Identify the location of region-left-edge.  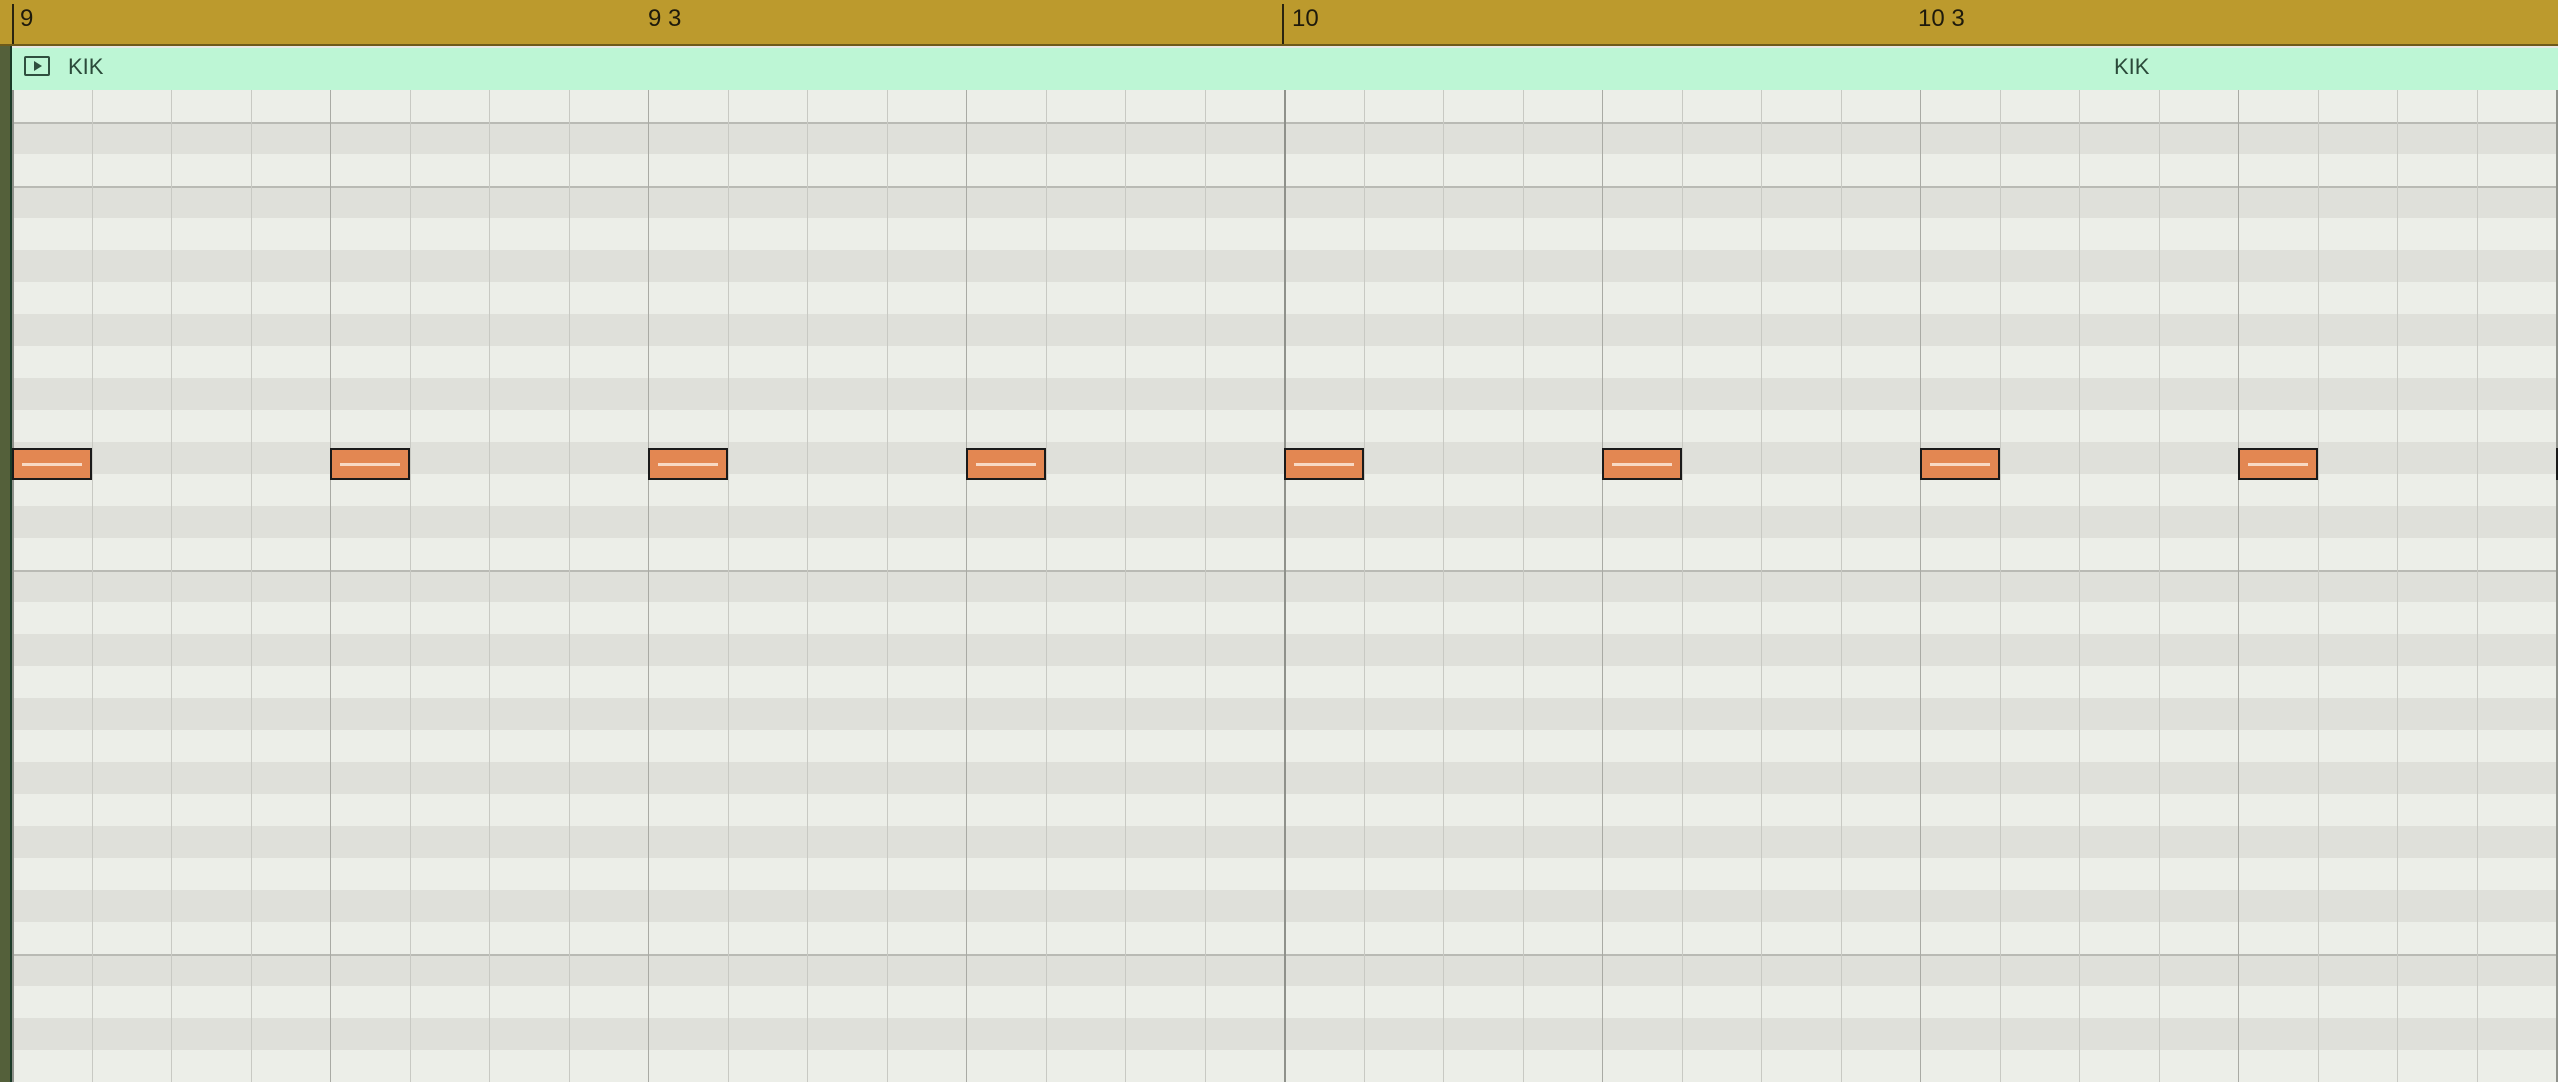
(6, 564).